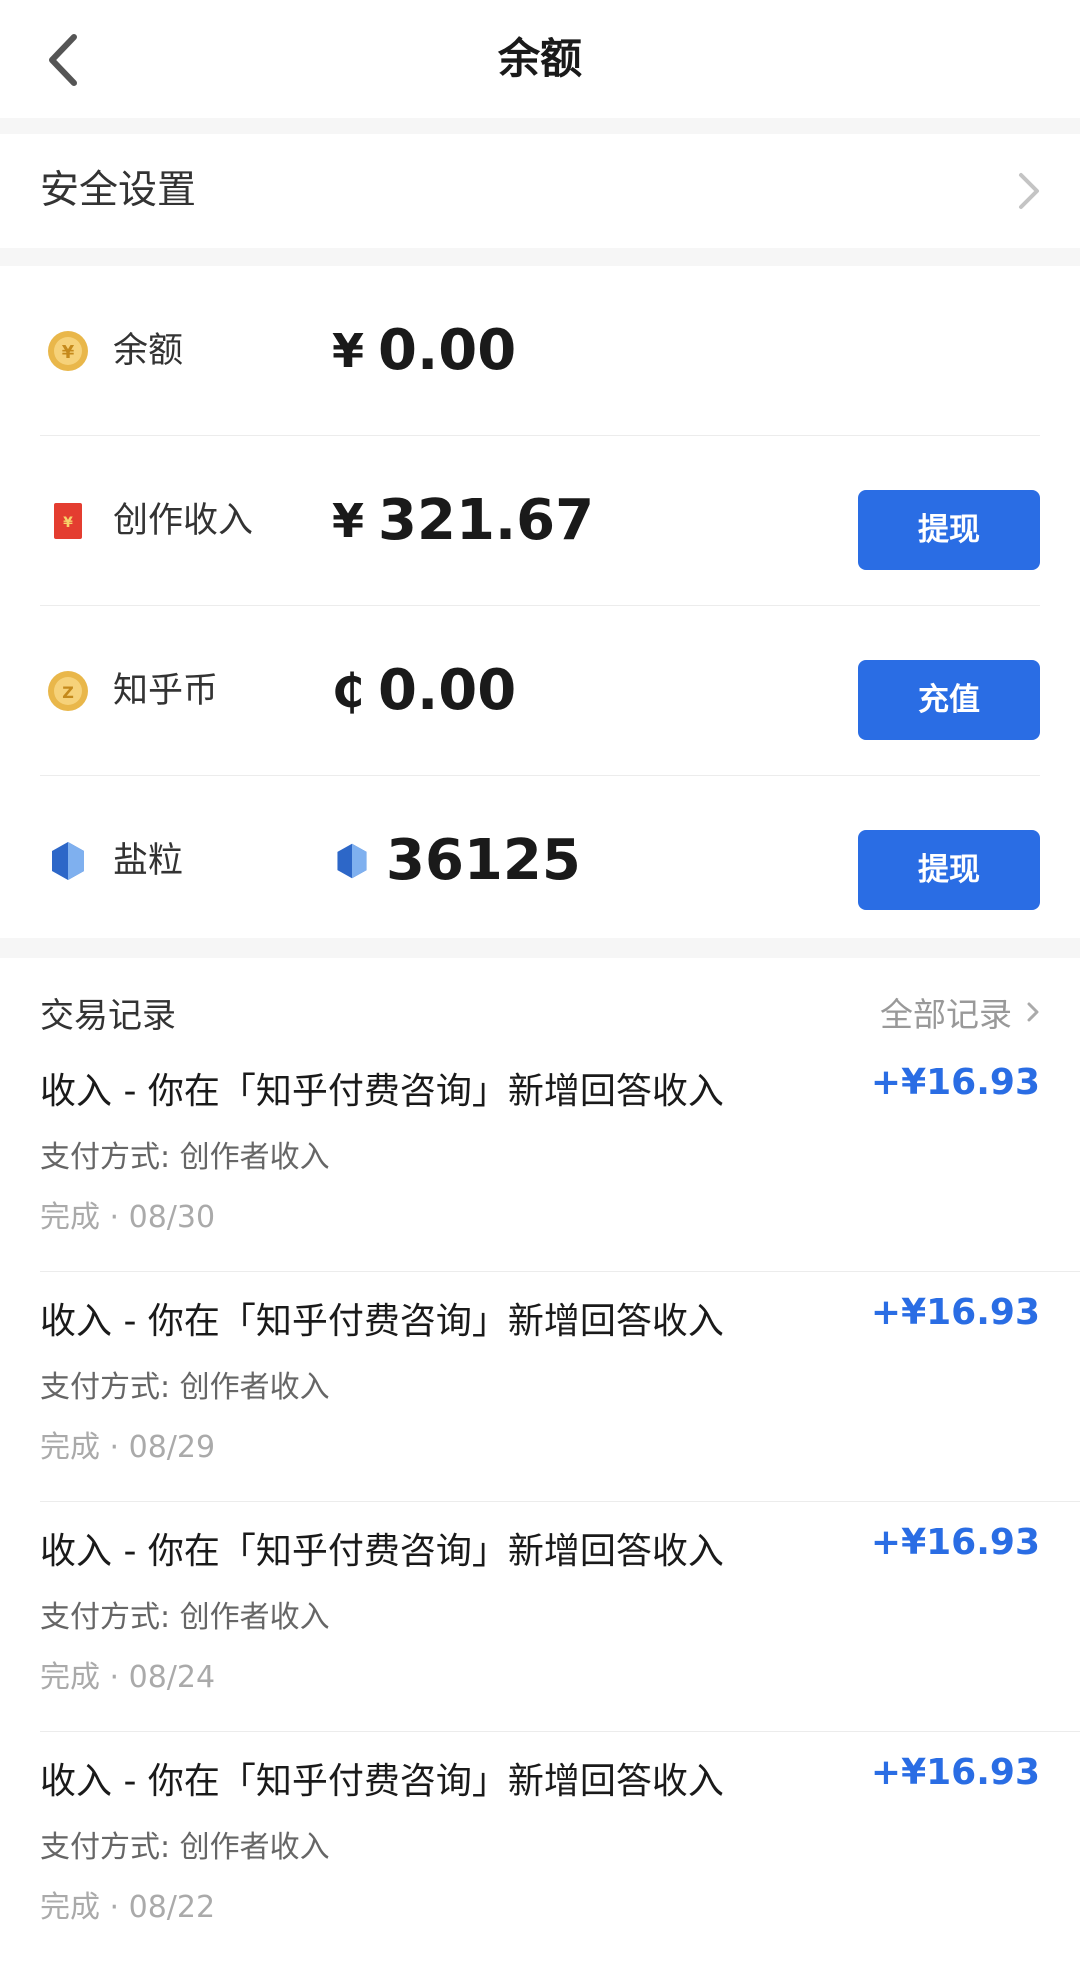 The image size is (1080, 1963). Describe the element at coordinates (148, 861) in the screenshot. I see `account-label: 盐粒` at that location.